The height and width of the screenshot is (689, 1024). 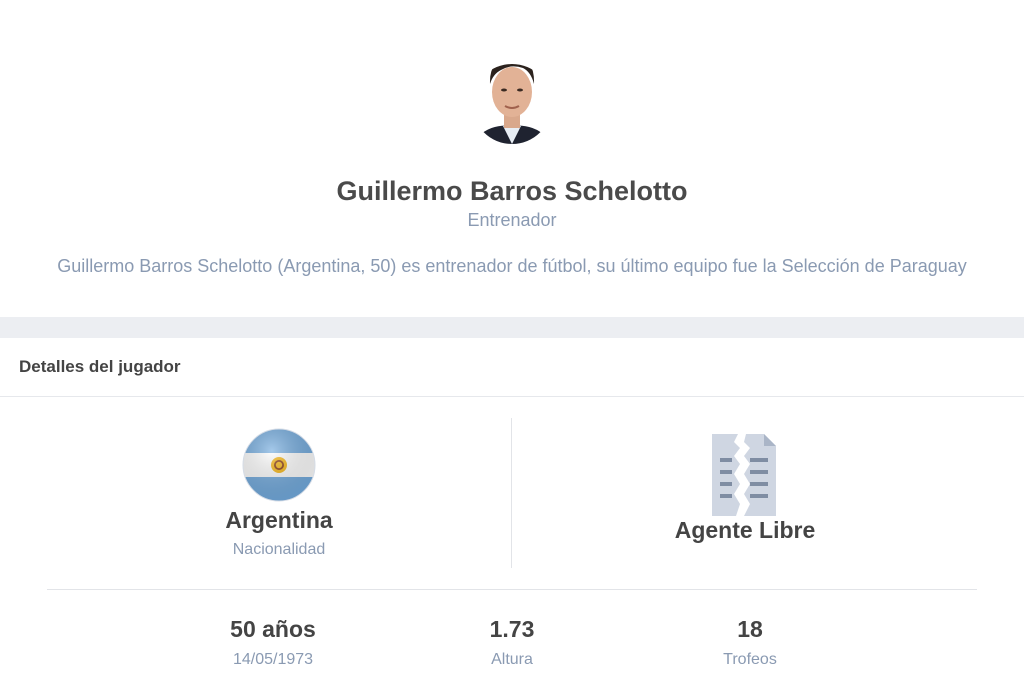 What do you see at coordinates (512, 629) in the screenshot?
I see `stat-value: 1.73` at bounding box center [512, 629].